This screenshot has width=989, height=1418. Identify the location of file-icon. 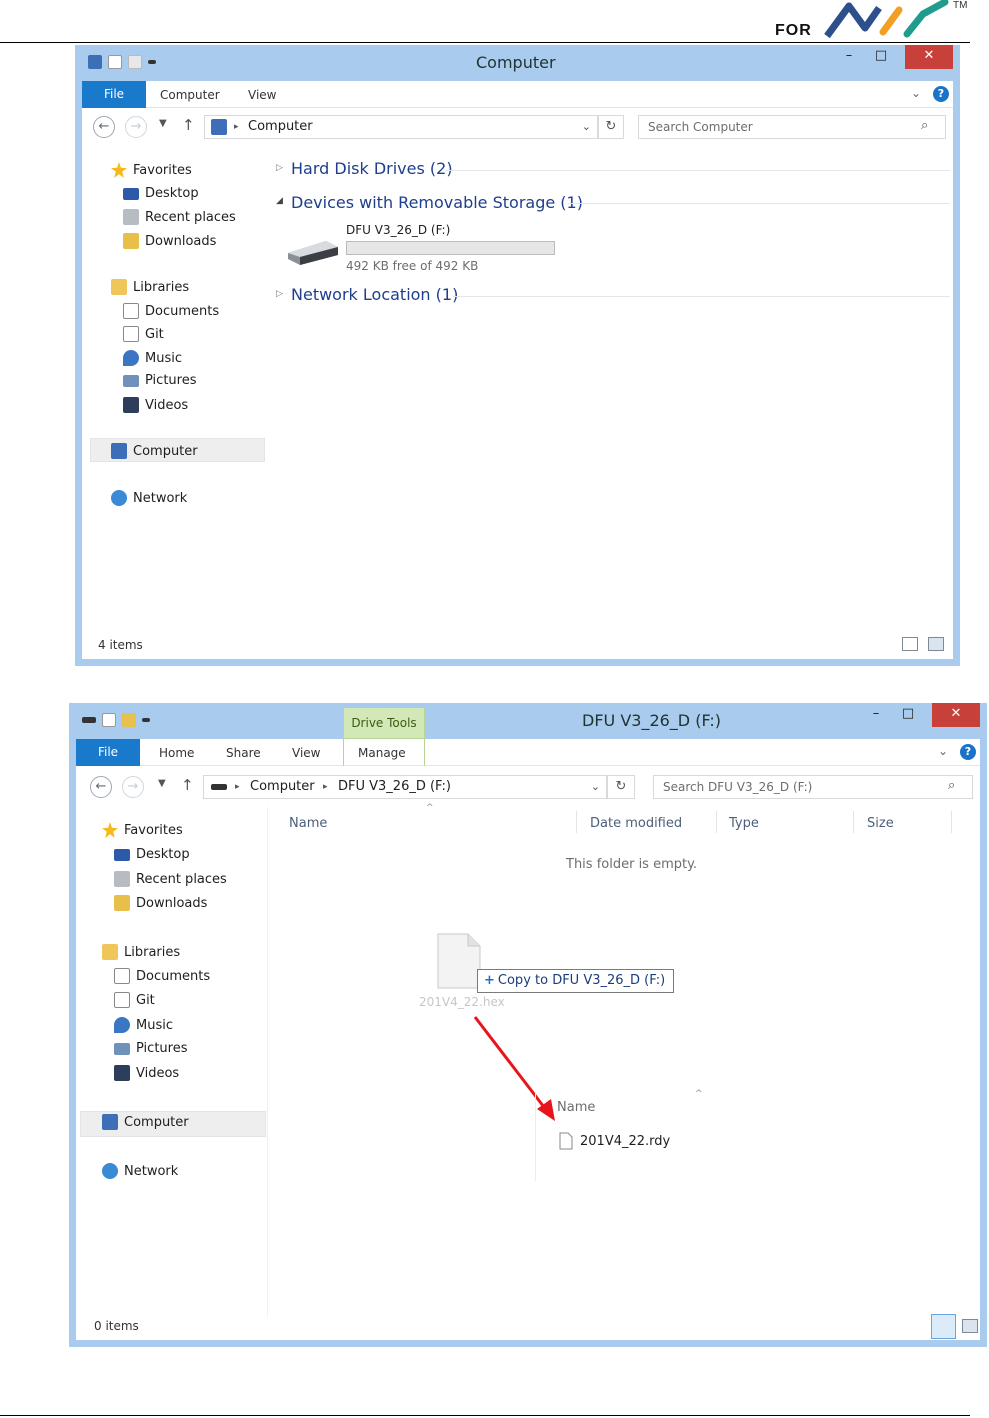
(566, 1141).